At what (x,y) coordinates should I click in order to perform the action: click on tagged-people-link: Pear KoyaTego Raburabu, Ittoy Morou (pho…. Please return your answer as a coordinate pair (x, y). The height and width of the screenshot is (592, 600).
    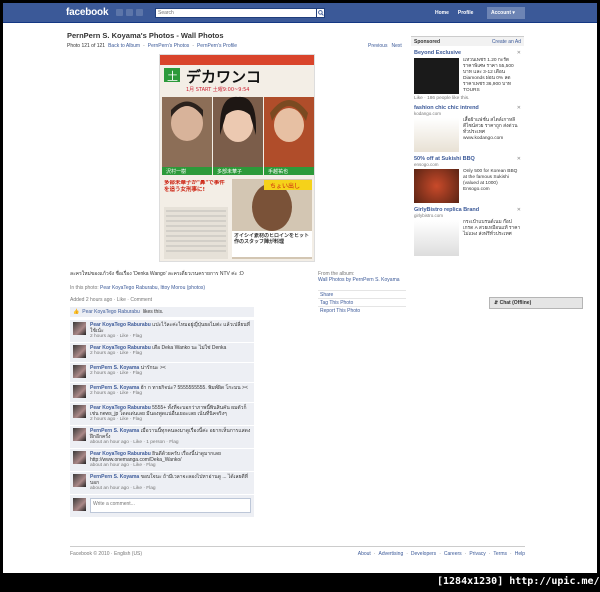
    Looking at the image, I should click on (152, 288).